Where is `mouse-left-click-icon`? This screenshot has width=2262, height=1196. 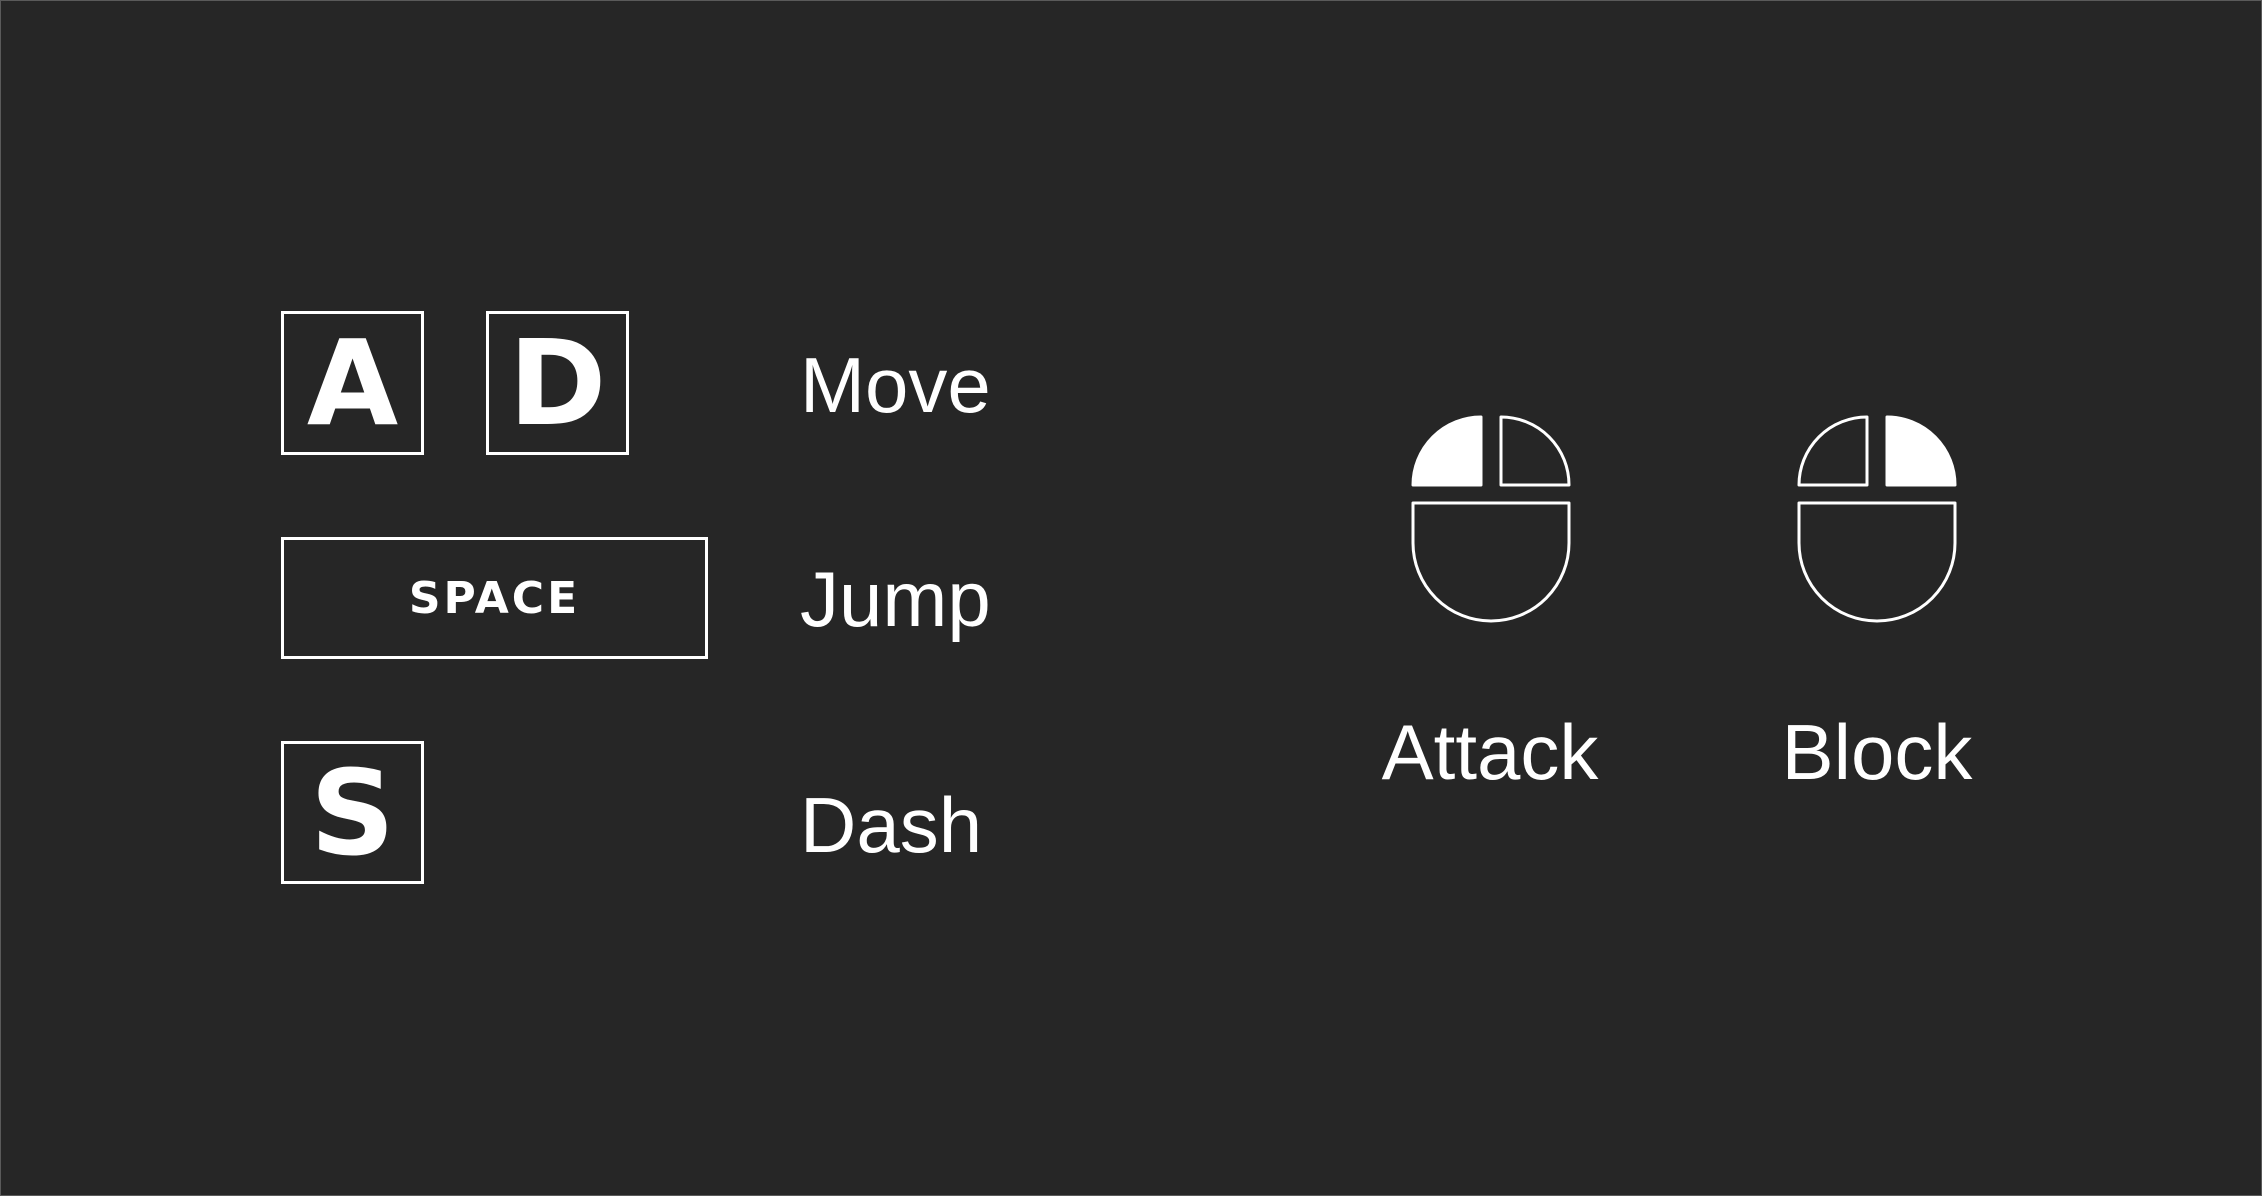
mouse-left-click-icon is located at coordinates (1491, 519).